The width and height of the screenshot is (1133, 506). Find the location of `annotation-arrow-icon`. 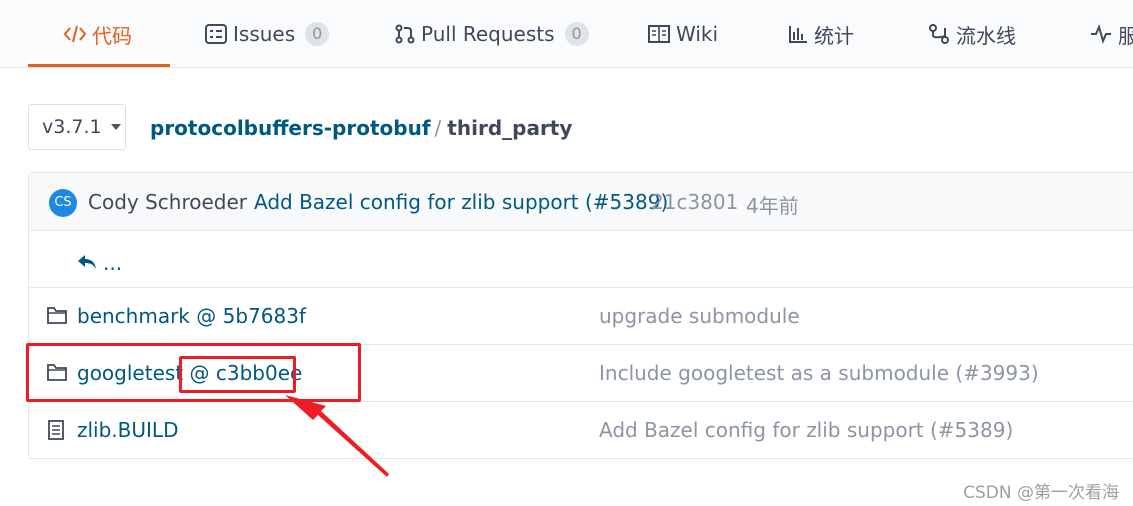

annotation-arrow-icon is located at coordinates (337, 436).